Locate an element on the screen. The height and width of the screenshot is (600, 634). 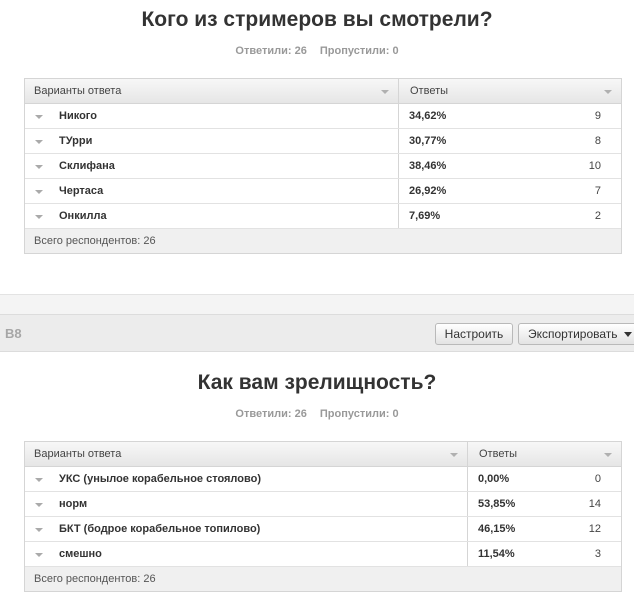
option-label: ТУрри is located at coordinates (76, 141).